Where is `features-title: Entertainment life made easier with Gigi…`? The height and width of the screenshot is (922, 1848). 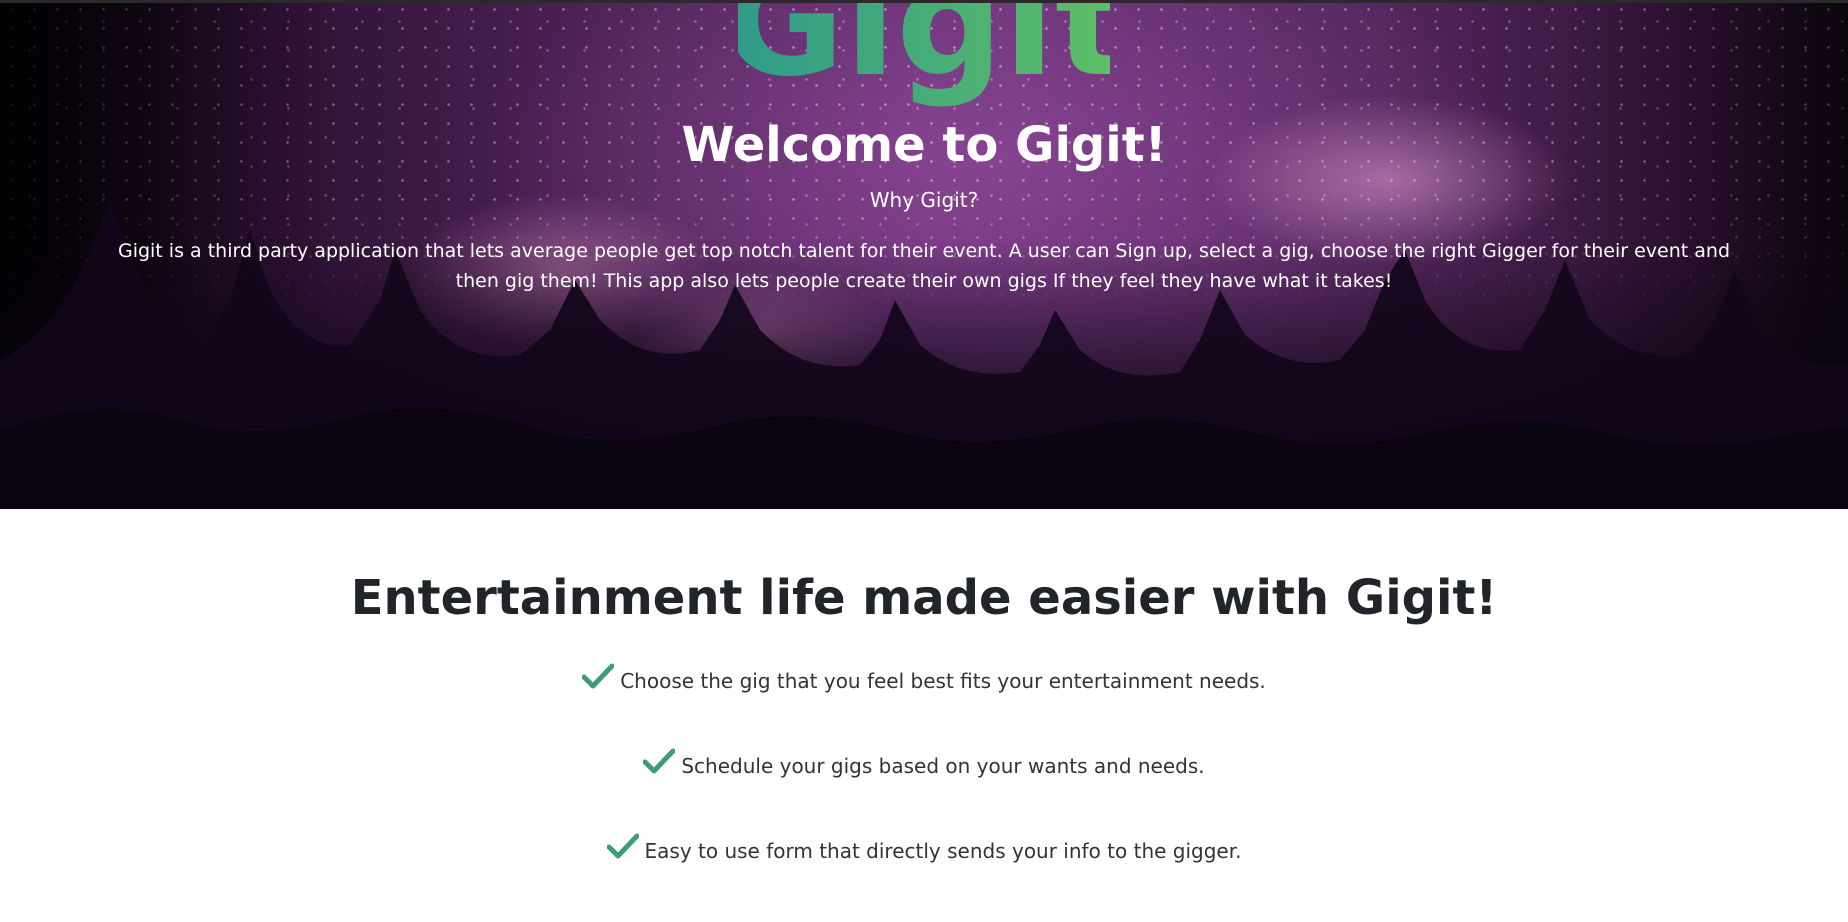 features-title: Entertainment life made easier with Gigi… is located at coordinates (924, 598).